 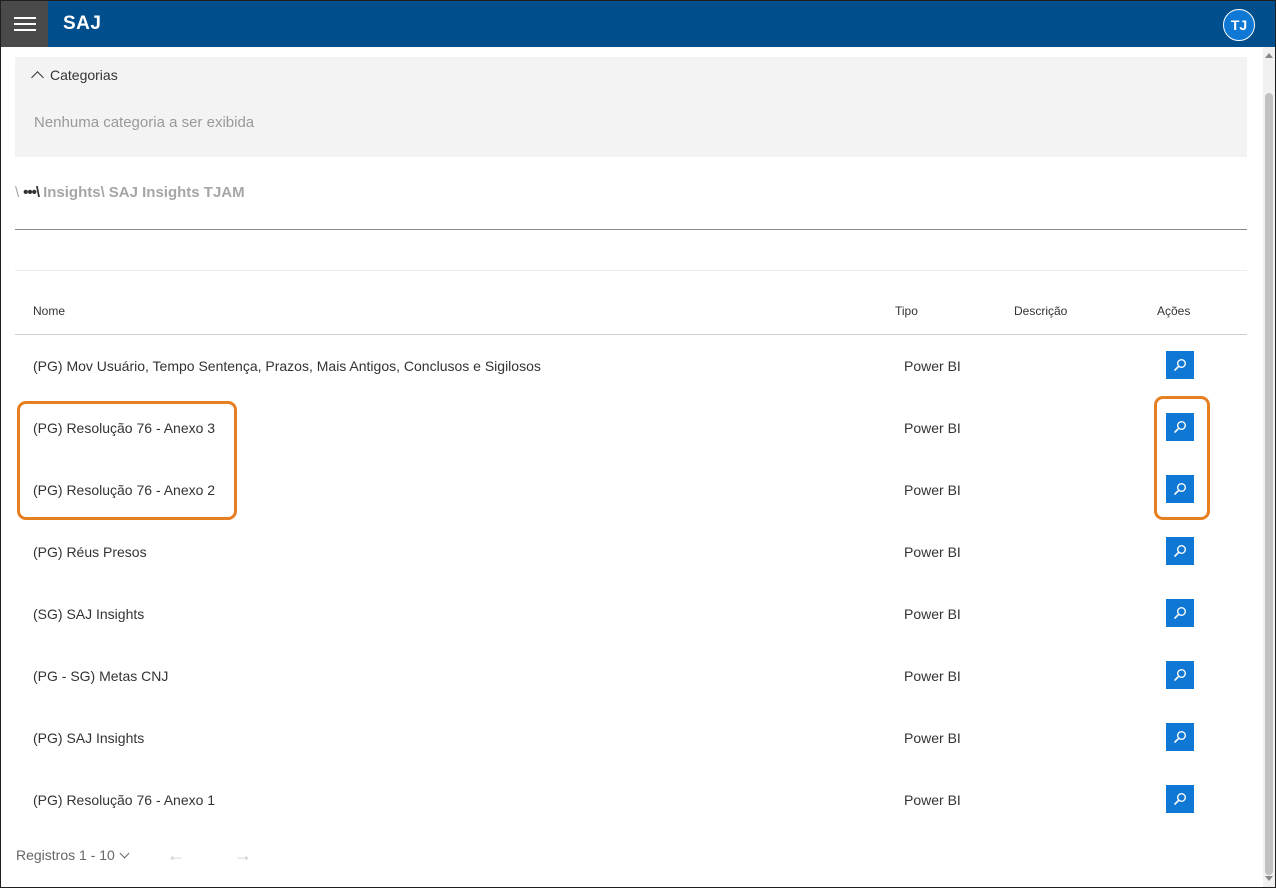 I want to click on row-name: (PG) Réus Presos, so click(x=90, y=552).